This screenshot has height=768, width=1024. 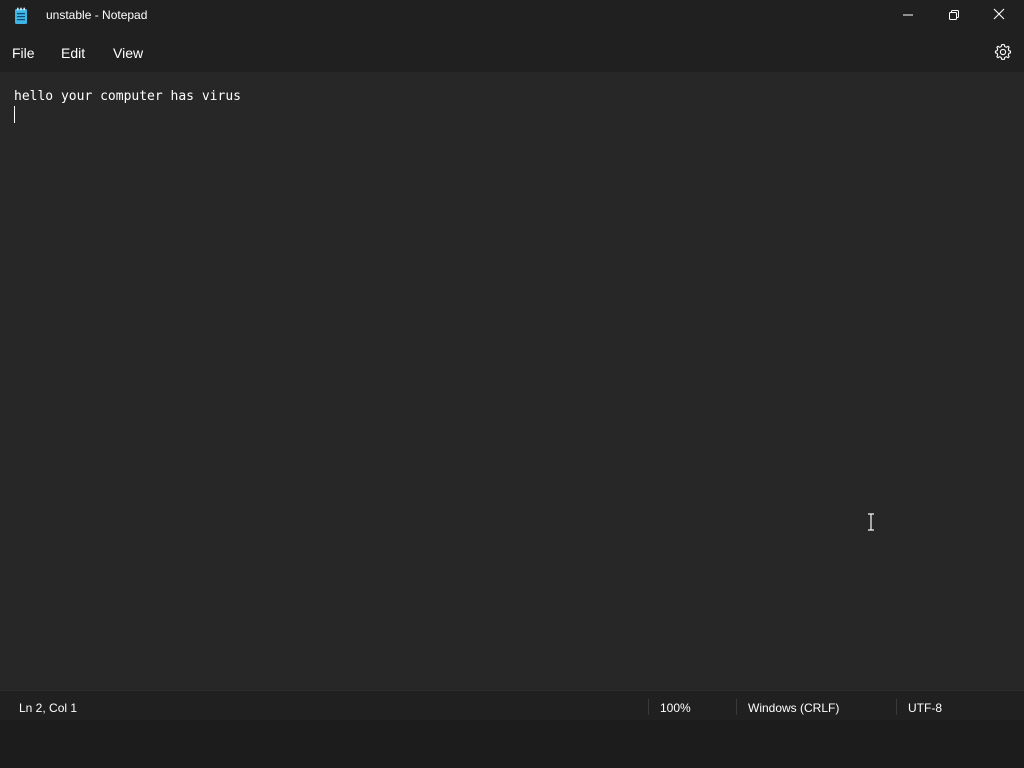 I want to click on restore-button, so click(x=954, y=16).